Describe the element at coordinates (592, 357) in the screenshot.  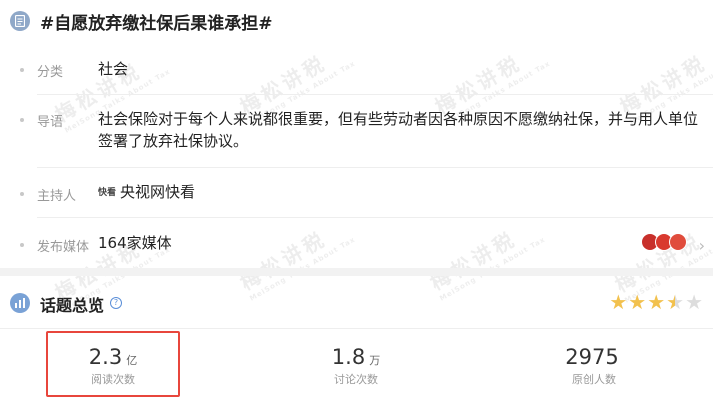
I see `stat-value: 2975` at that location.